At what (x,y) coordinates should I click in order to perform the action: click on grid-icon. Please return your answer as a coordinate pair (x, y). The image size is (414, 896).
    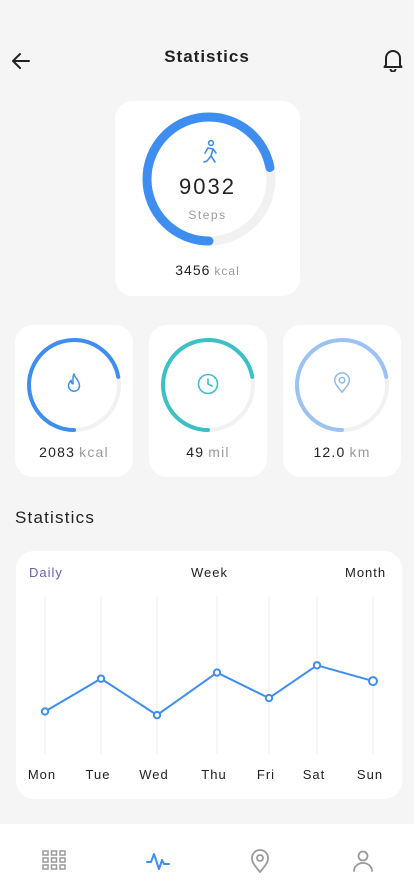
    Looking at the image, I should click on (54, 860).